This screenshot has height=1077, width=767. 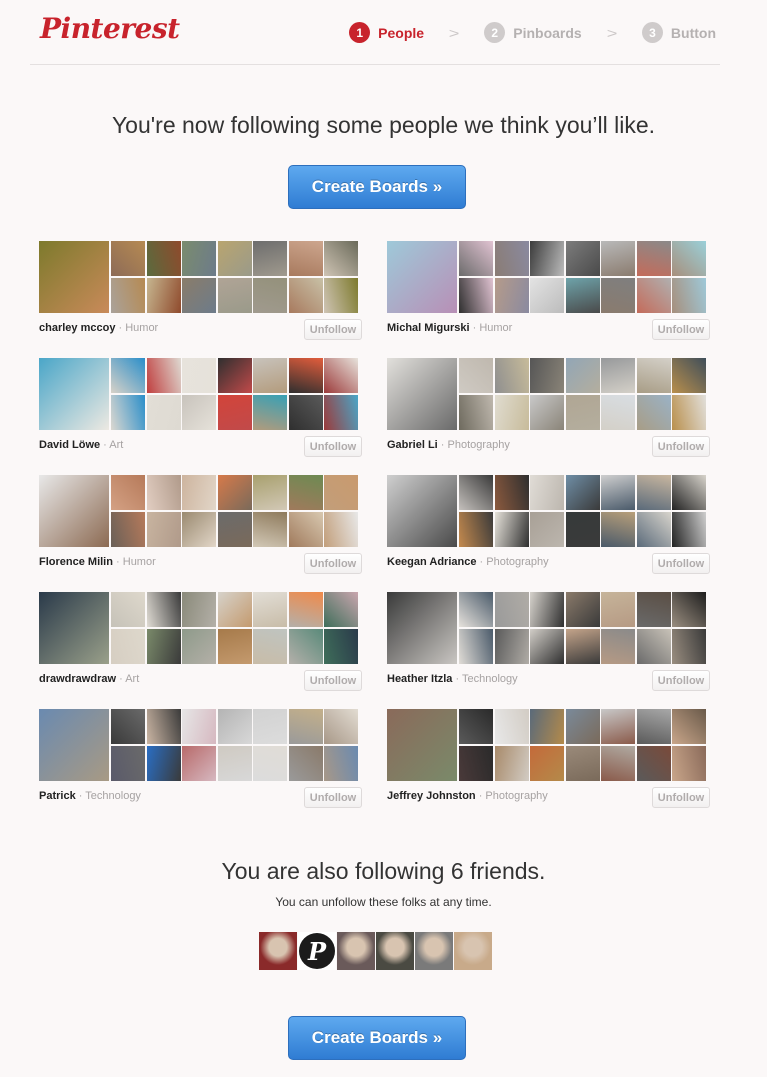 I want to click on person-name: Gabriel Li, so click(x=412, y=445).